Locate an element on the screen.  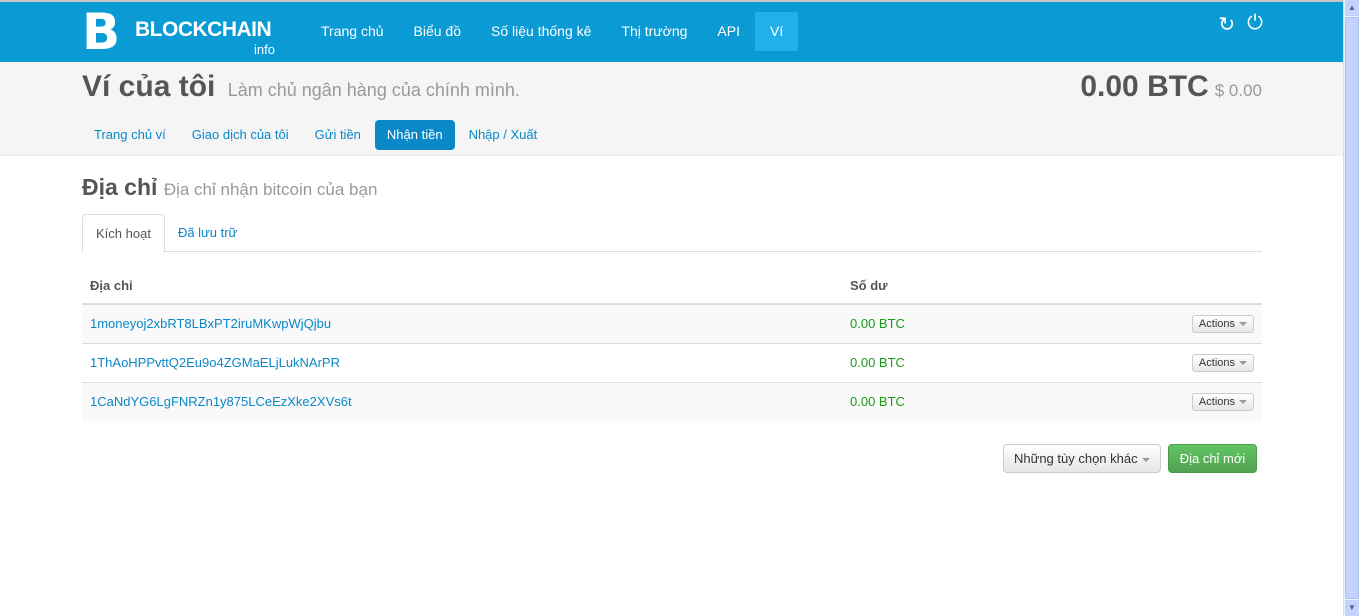
nav-markets: Thị trường is located at coordinates (654, 31).